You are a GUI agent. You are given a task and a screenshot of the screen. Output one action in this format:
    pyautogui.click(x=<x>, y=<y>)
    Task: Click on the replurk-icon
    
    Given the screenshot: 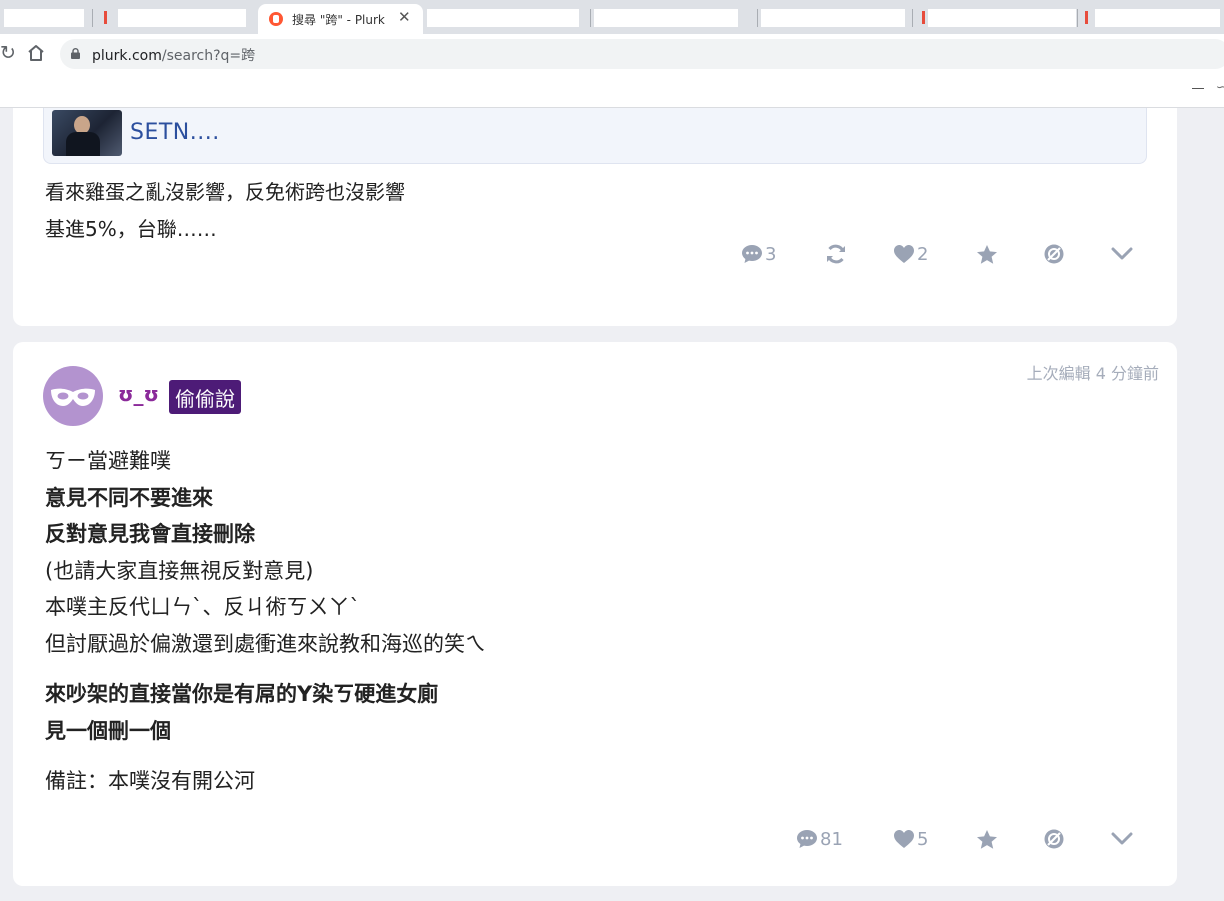 What is the action you would take?
    pyautogui.click(x=836, y=254)
    